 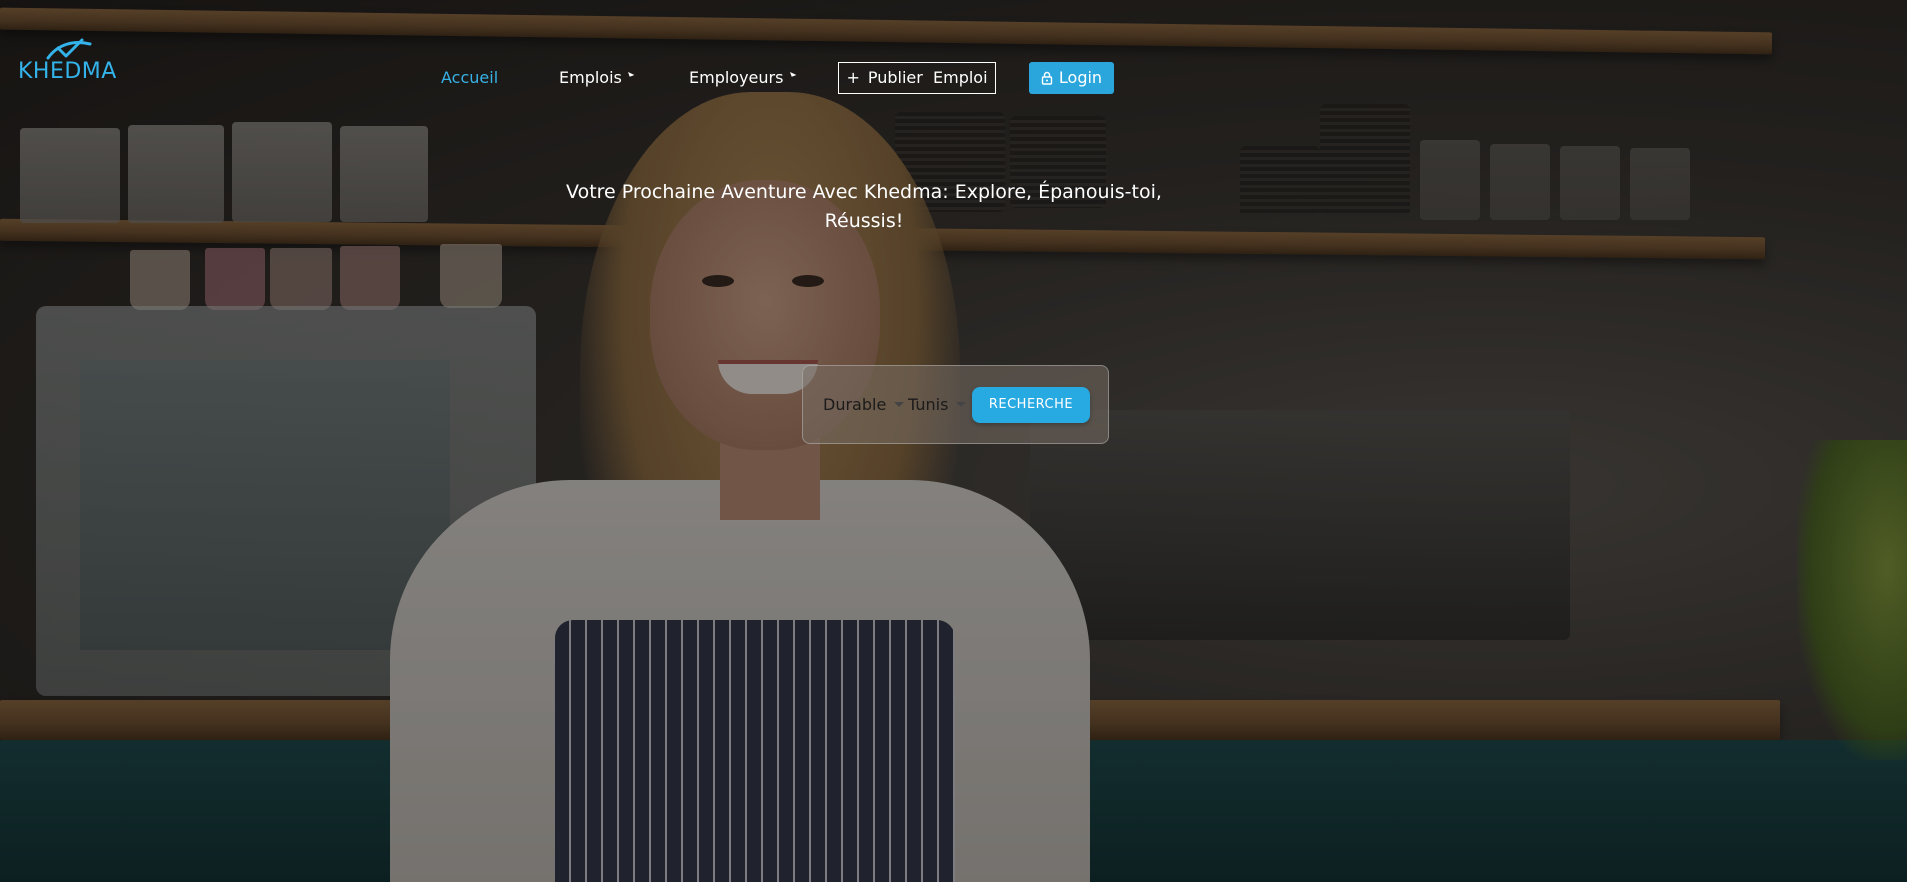 I want to click on location-select: Tunis, so click(x=937, y=405).